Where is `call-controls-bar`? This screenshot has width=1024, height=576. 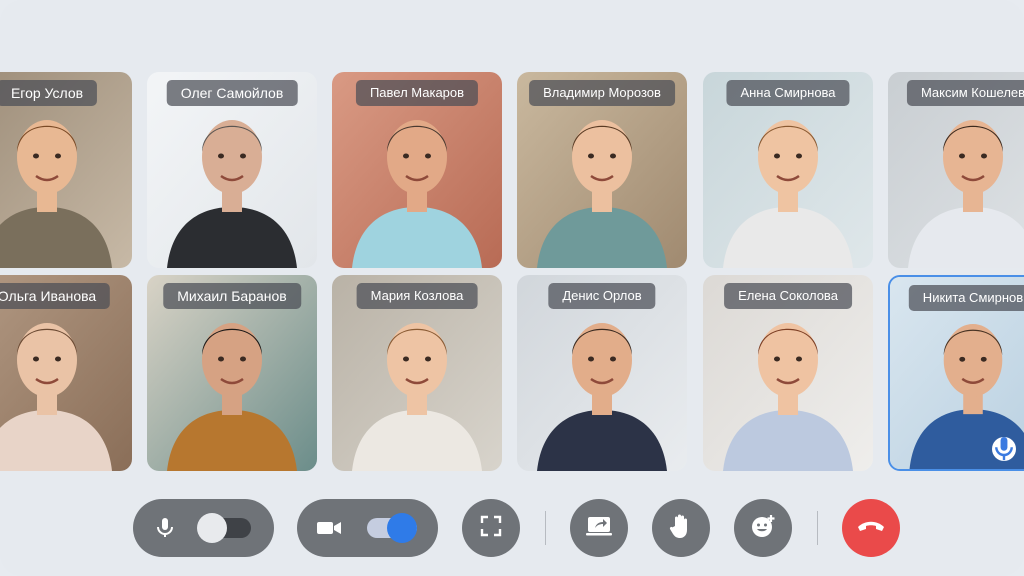 call-controls-bar is located at coordinates (512, 529).